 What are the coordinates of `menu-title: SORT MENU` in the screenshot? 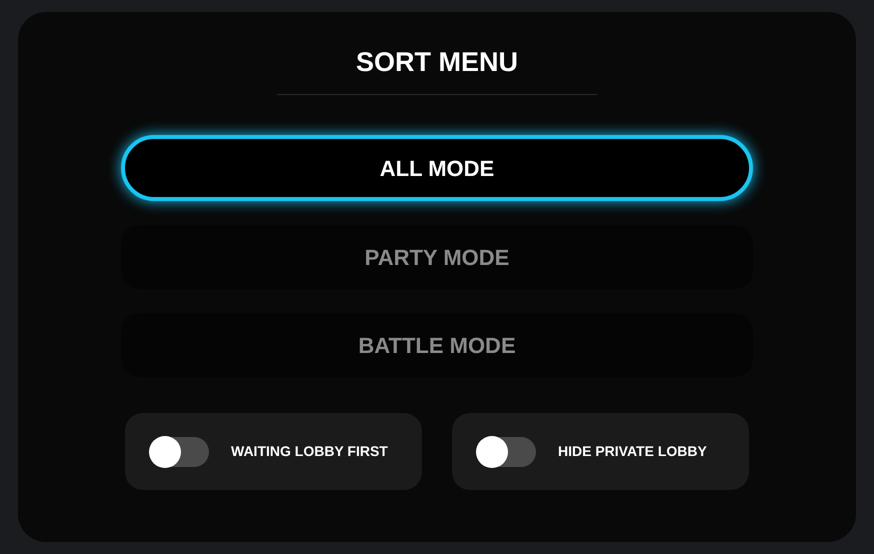 It's located at (437, 62).